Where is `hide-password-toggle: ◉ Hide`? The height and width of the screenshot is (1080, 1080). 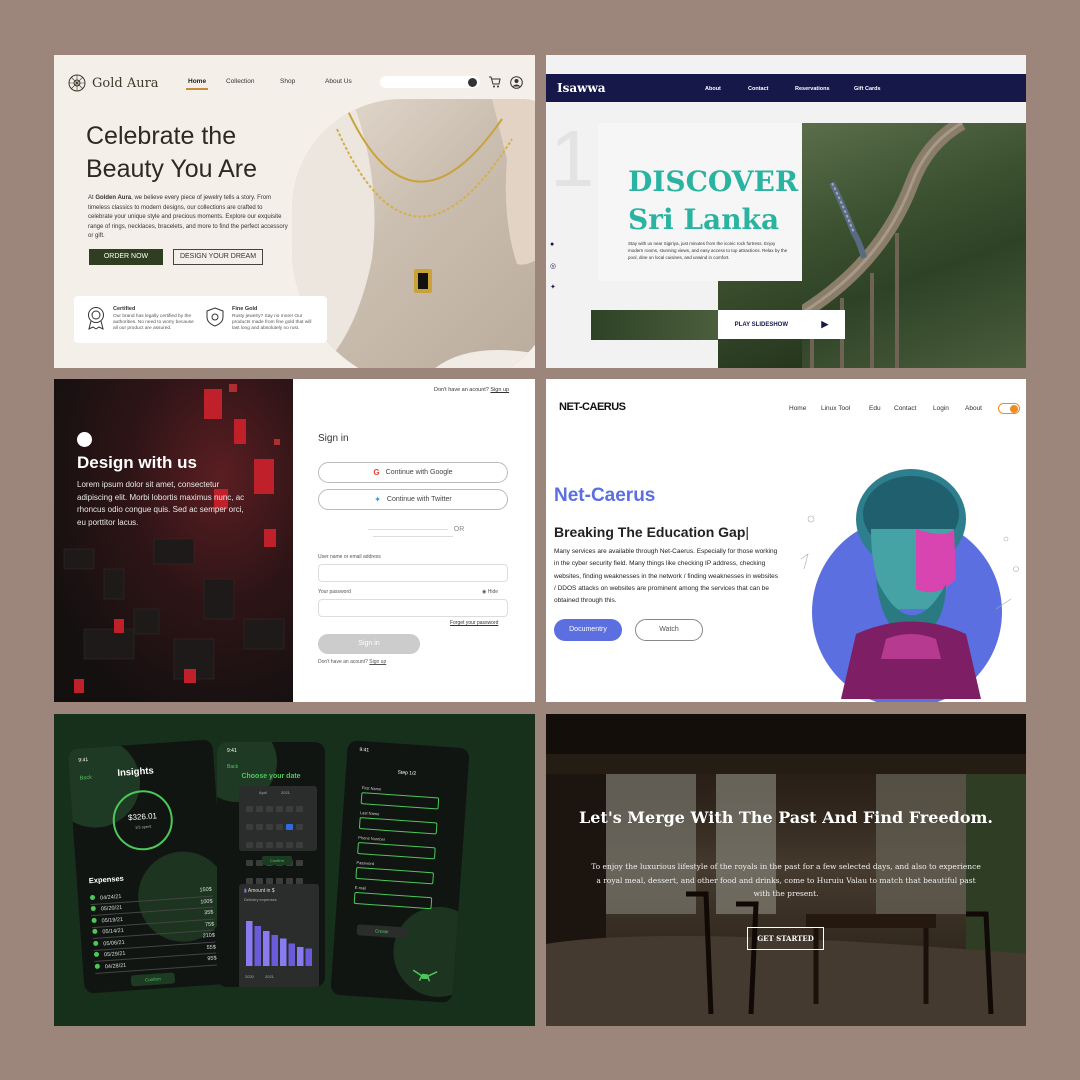
hide-password-toggle: ◉ Hide is located at coordinates (490, 592).